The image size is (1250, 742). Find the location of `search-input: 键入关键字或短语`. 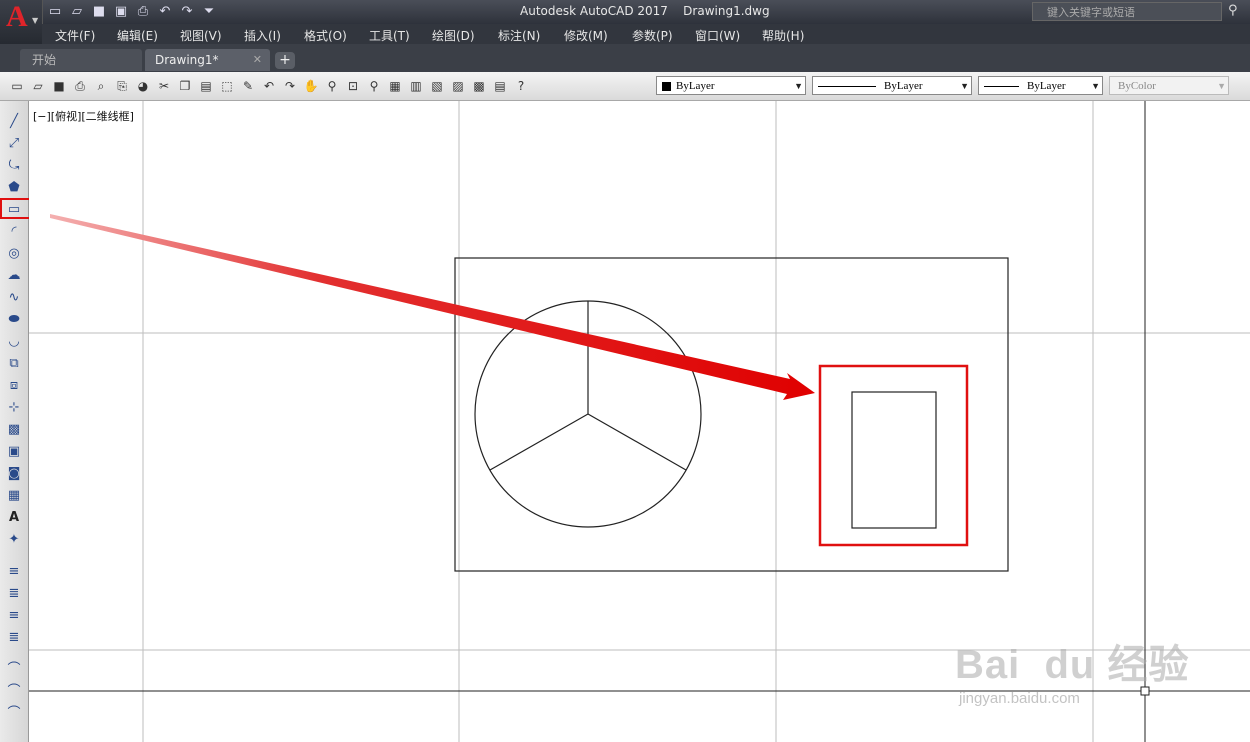

search-input: 键入关键字或短语 is located at coordinates (1127, 11).